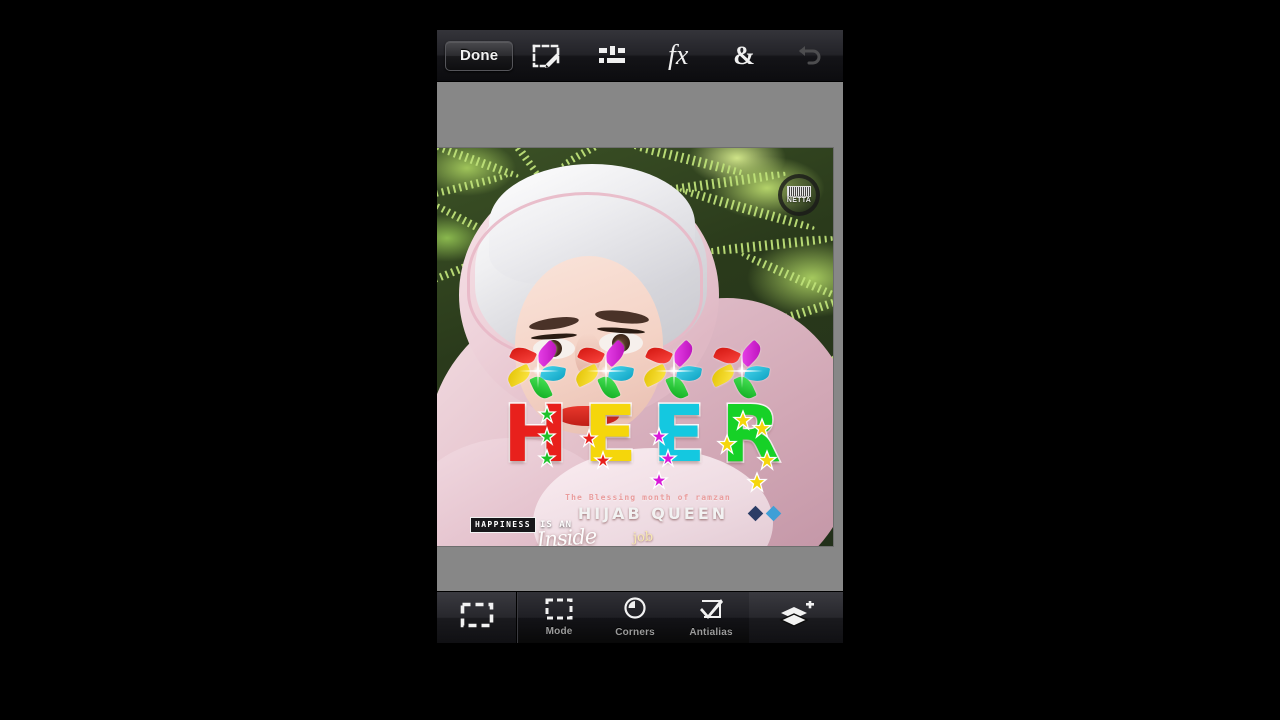 The width and height of the screenshot is (1280, 720). I want to click on corners-label: Corners, so click(635, 632).